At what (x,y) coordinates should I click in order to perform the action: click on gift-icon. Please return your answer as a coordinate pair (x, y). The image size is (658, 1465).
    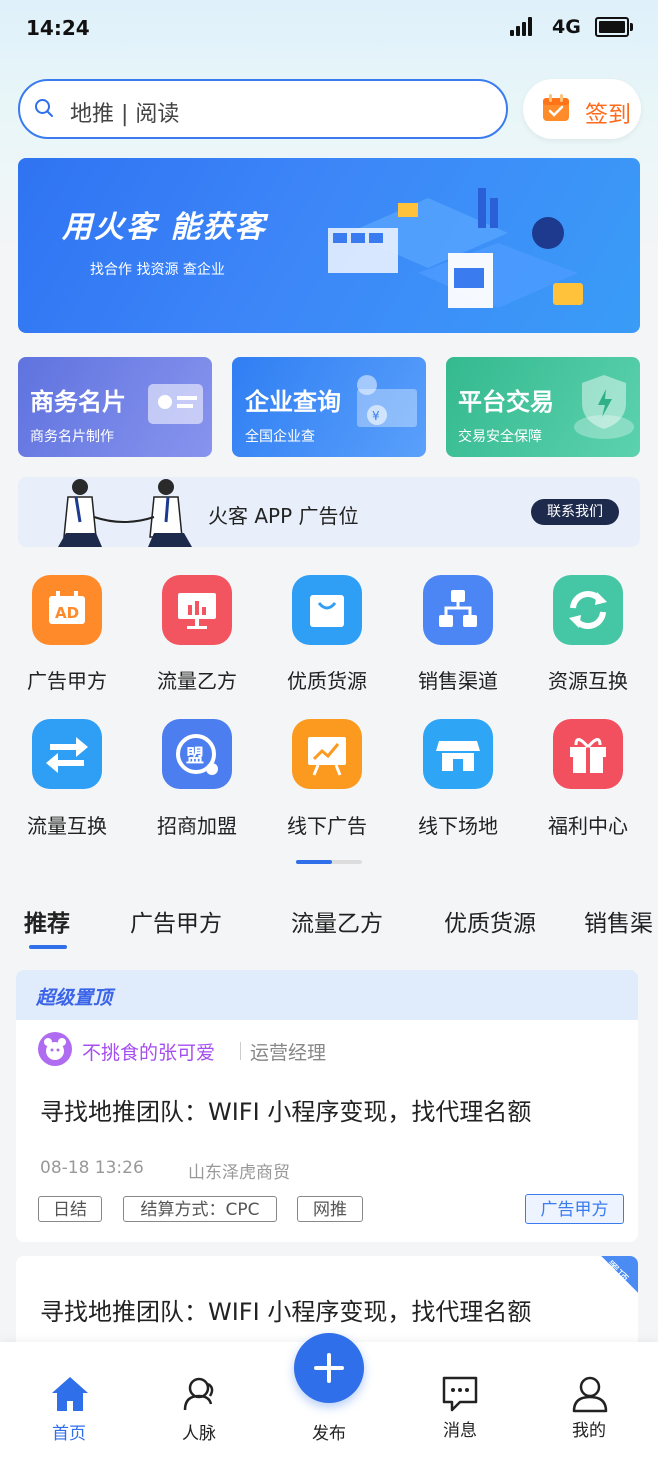
    Looking at the image, I should click on (588, 755).